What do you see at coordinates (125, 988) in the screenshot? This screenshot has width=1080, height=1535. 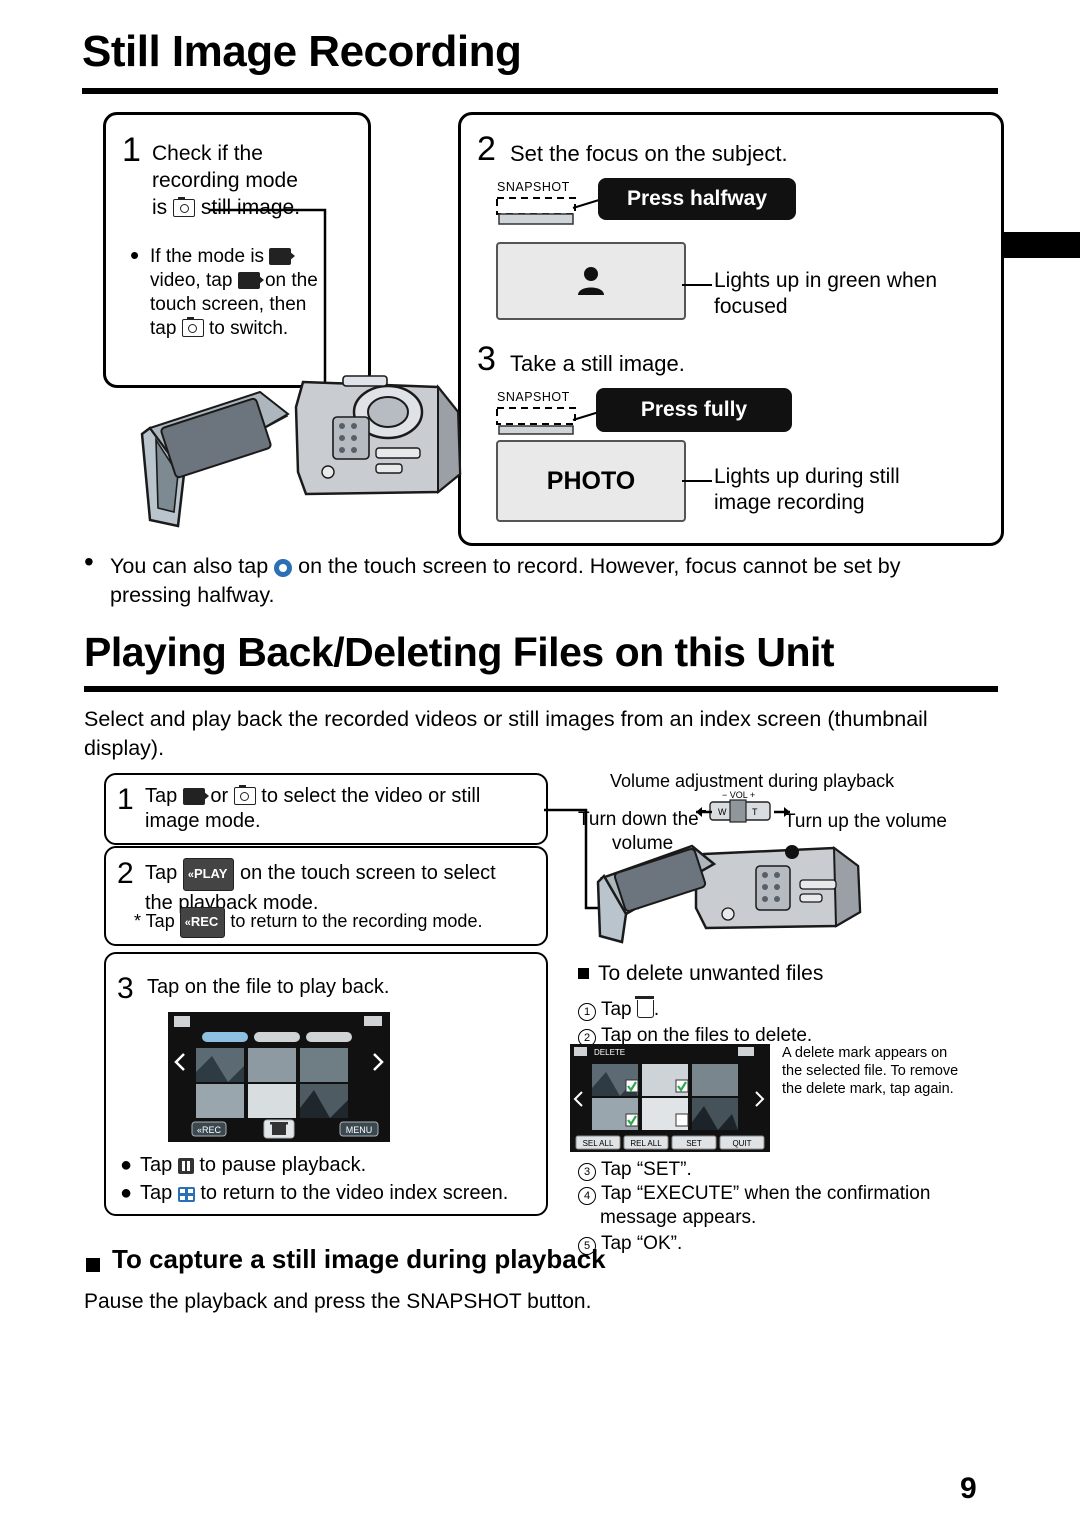 I see `pb-step3-number: 3` at bounding box center [125, 988].